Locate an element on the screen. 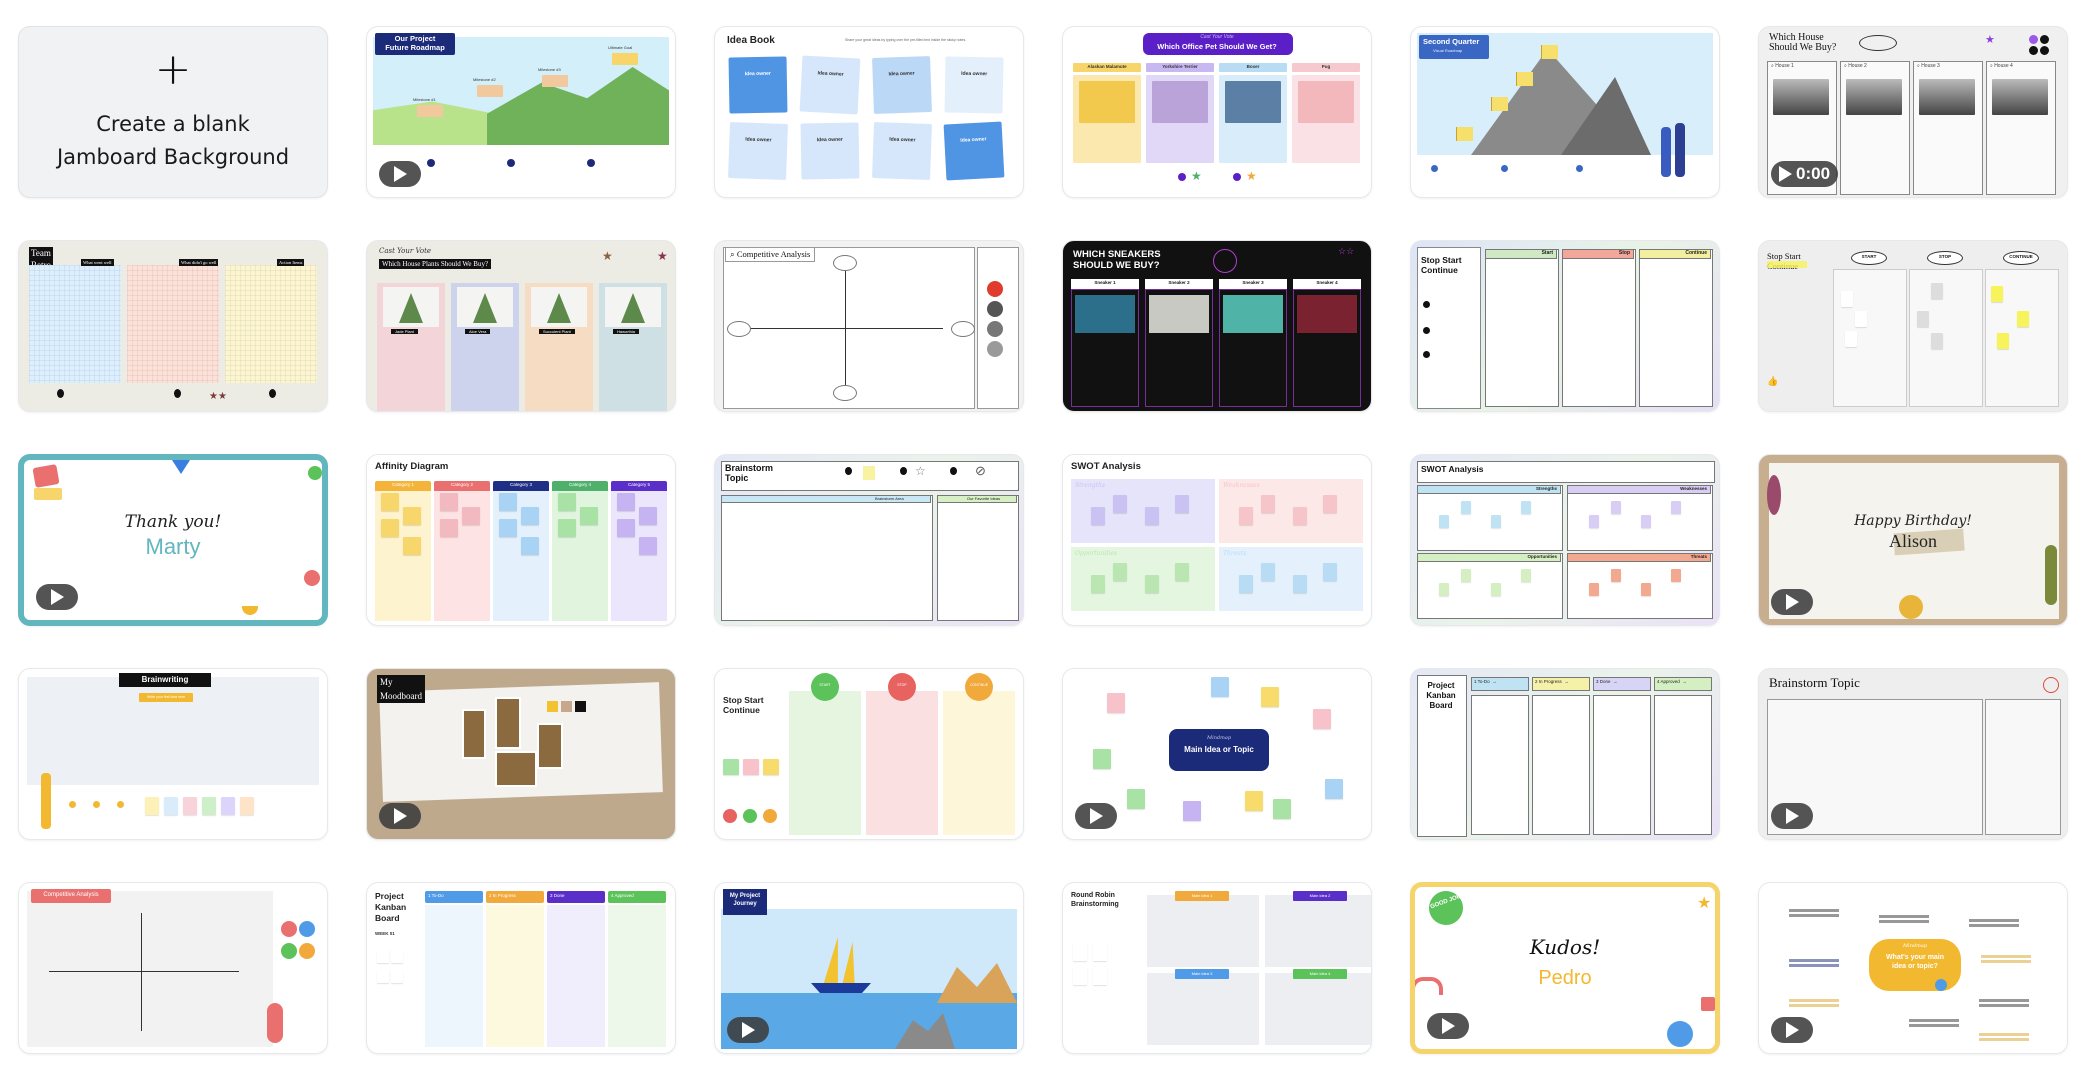 The height and width of the screenshot is (1068, 2086). template-card-12: Thank you! Marty is located at coordinates (173, 540).